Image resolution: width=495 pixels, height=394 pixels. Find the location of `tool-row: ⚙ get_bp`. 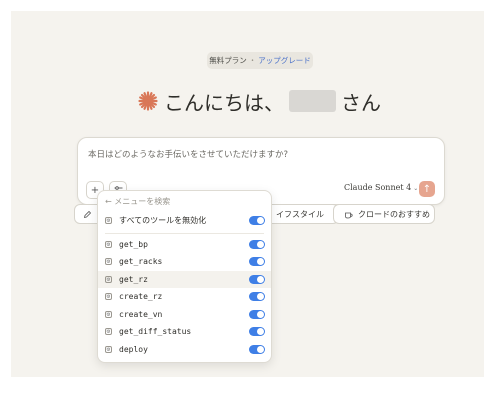

tool-row: ⚙ get_bp is located at coordinates (184, 244).